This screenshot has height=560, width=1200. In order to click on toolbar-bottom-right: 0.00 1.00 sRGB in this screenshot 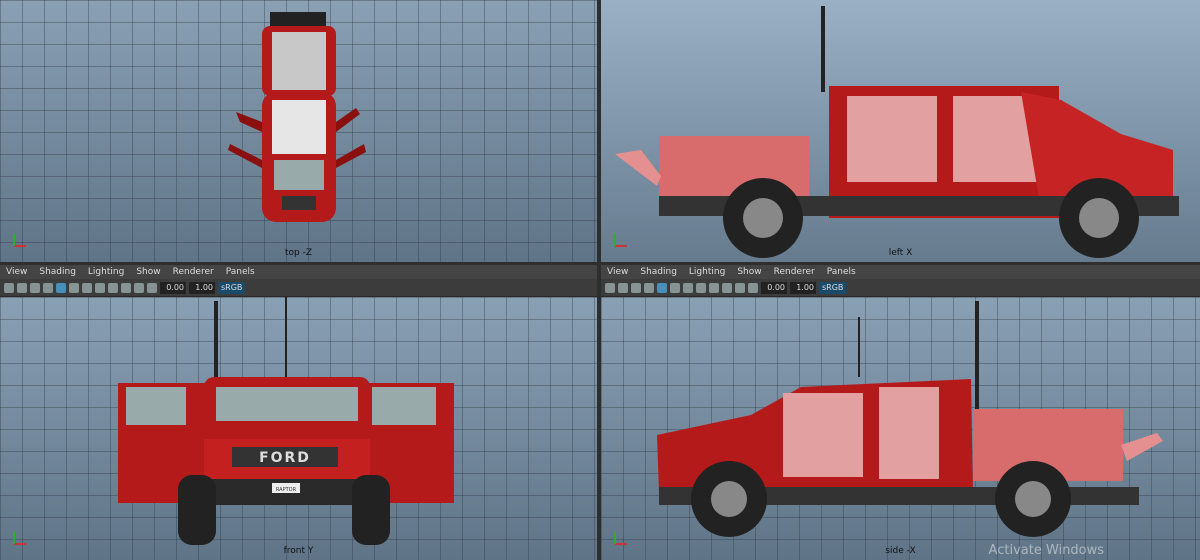, I will do `click(900, 288)`.